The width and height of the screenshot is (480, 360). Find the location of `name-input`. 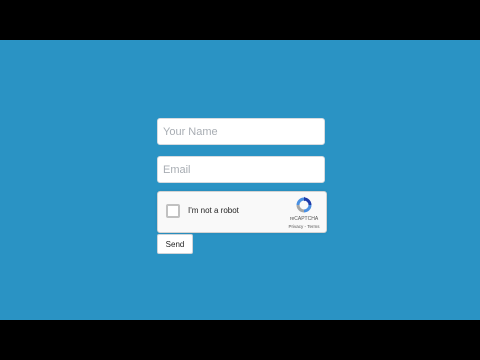

name-input is located at coordinates (241, 131).